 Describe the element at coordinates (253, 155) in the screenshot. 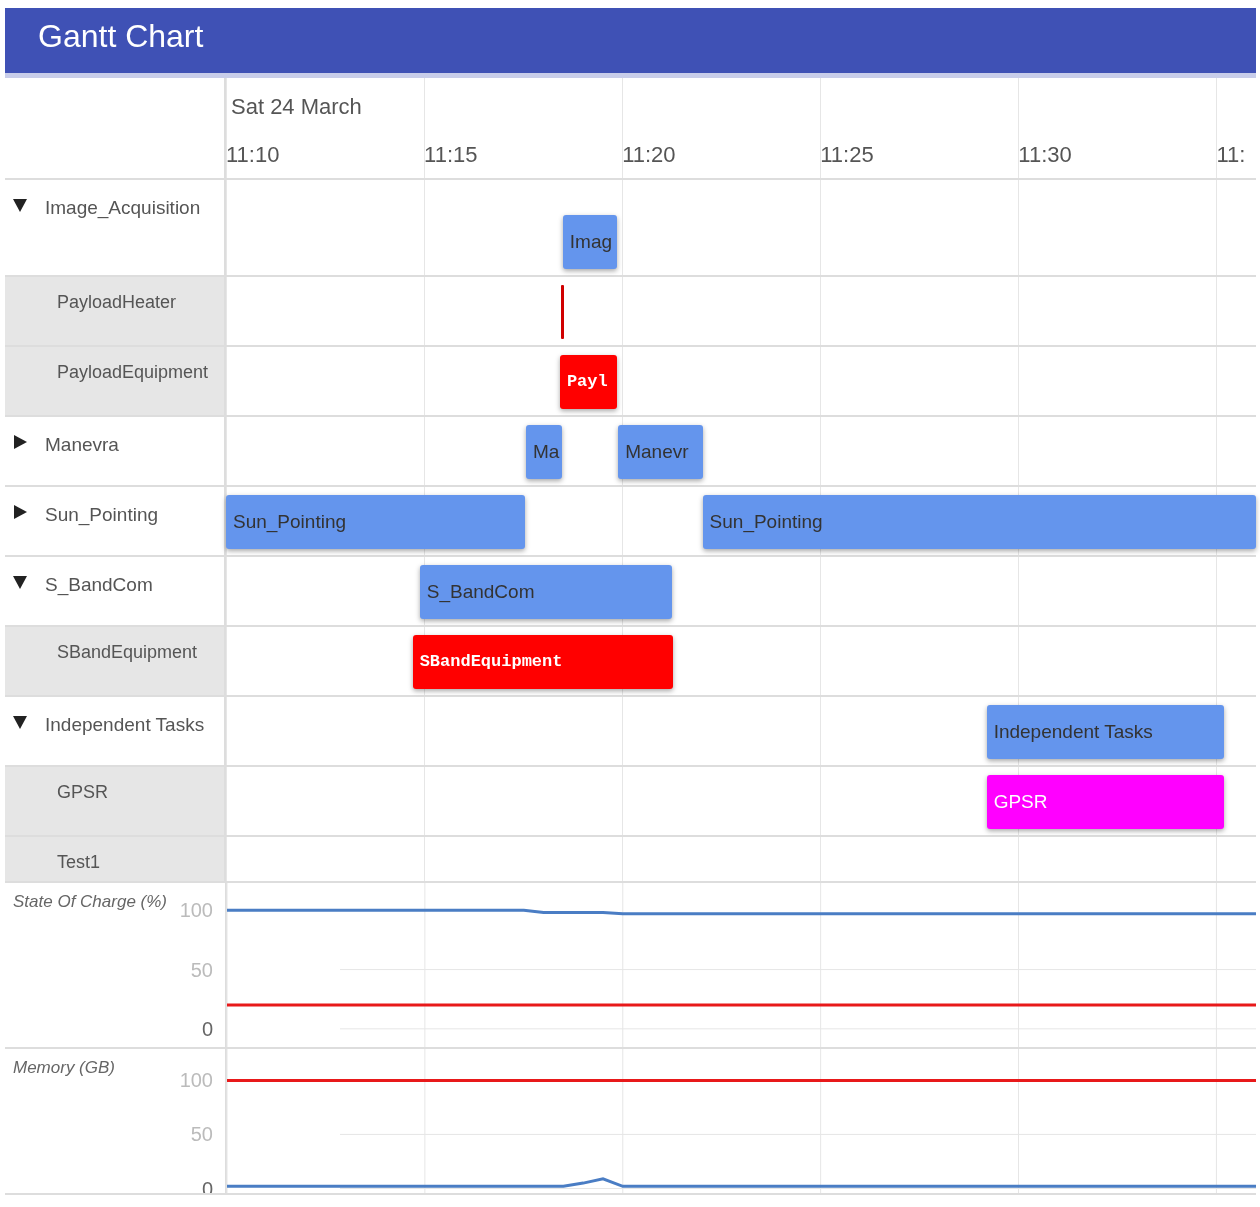

I see `time-tick-label: 11:10` at that location.